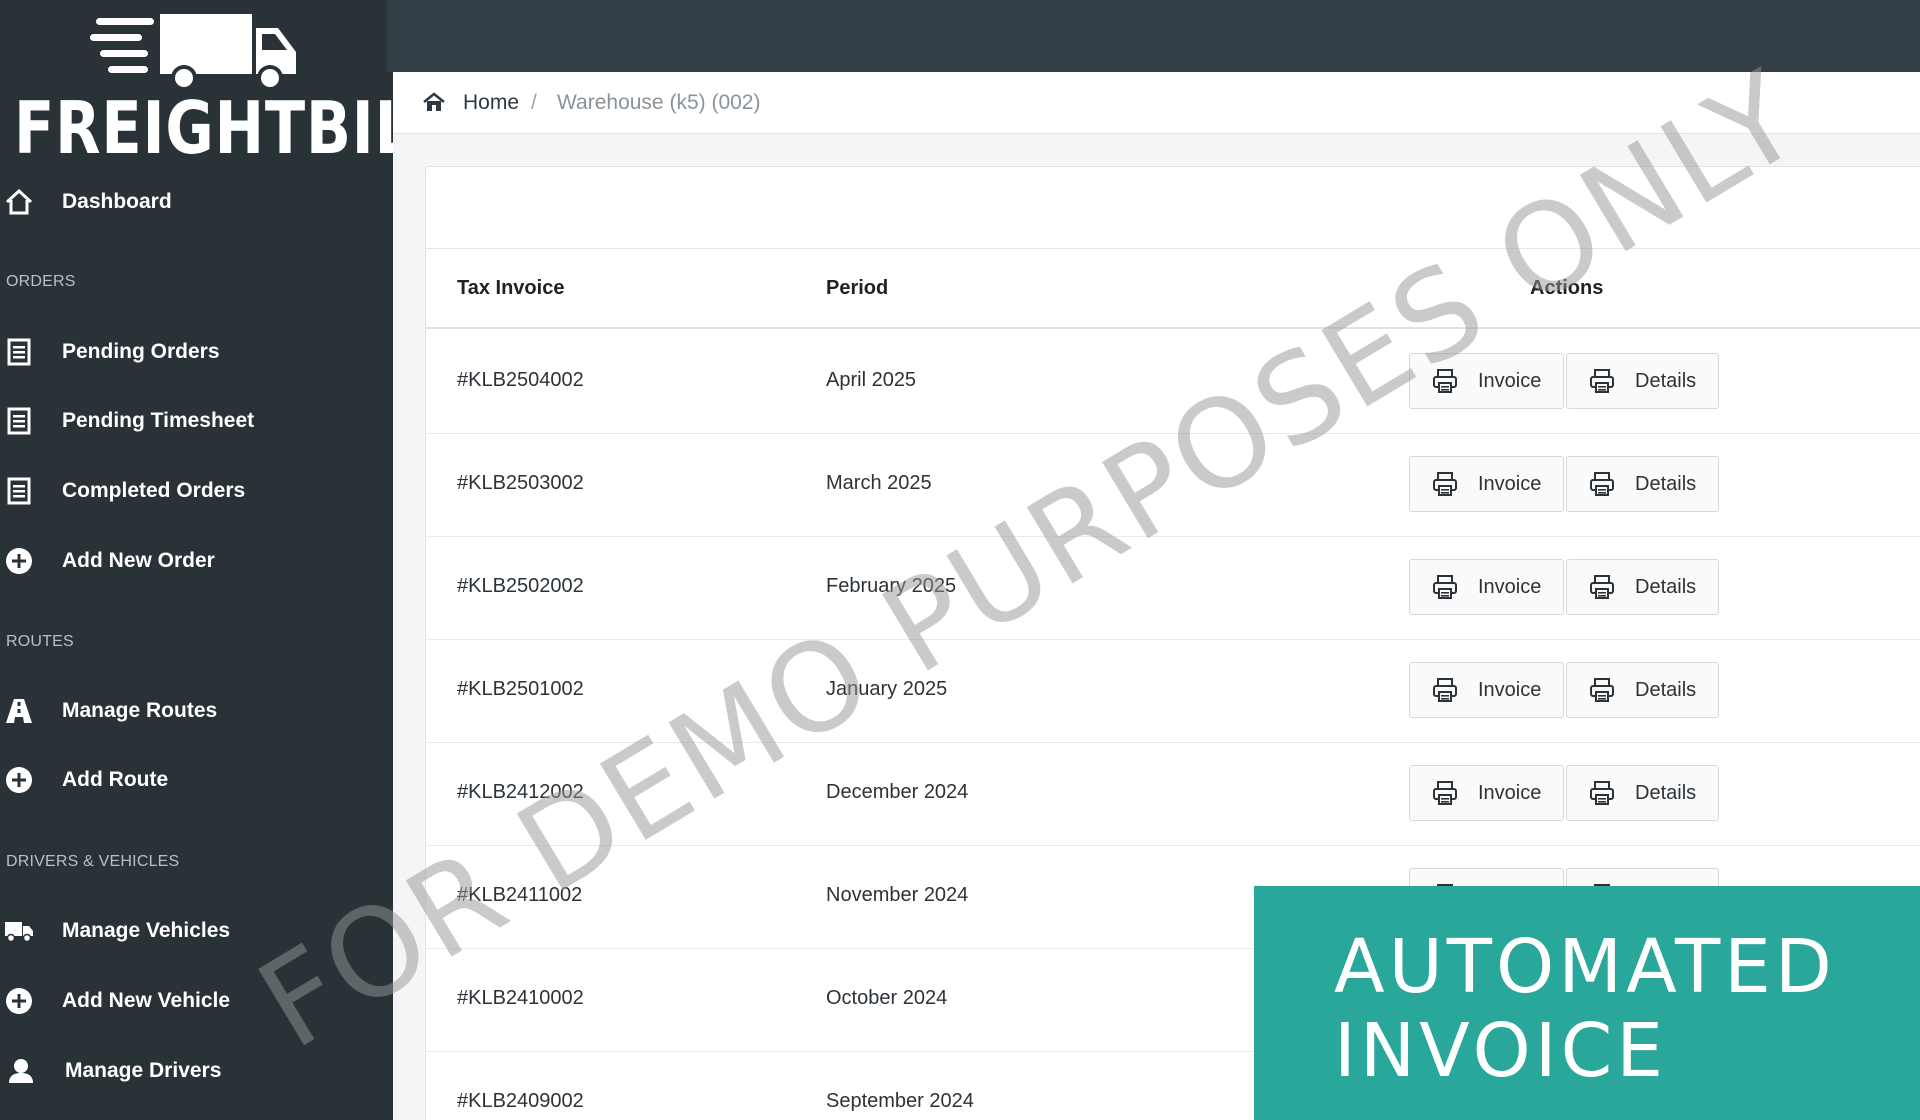 The height and width of the screenshot is (1120, 1920). I want to click on section-routes: ROUTES, so click(40, 641).